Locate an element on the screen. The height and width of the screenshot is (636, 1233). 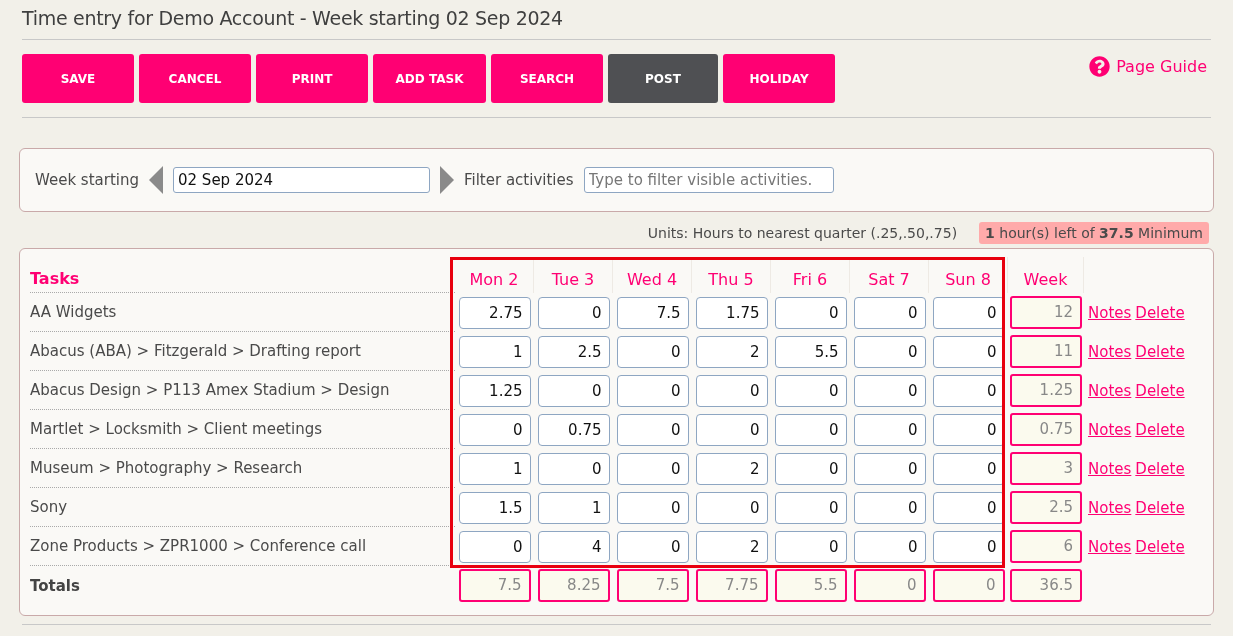
next-week-arrow-icon is located at coordinates (447, 180).